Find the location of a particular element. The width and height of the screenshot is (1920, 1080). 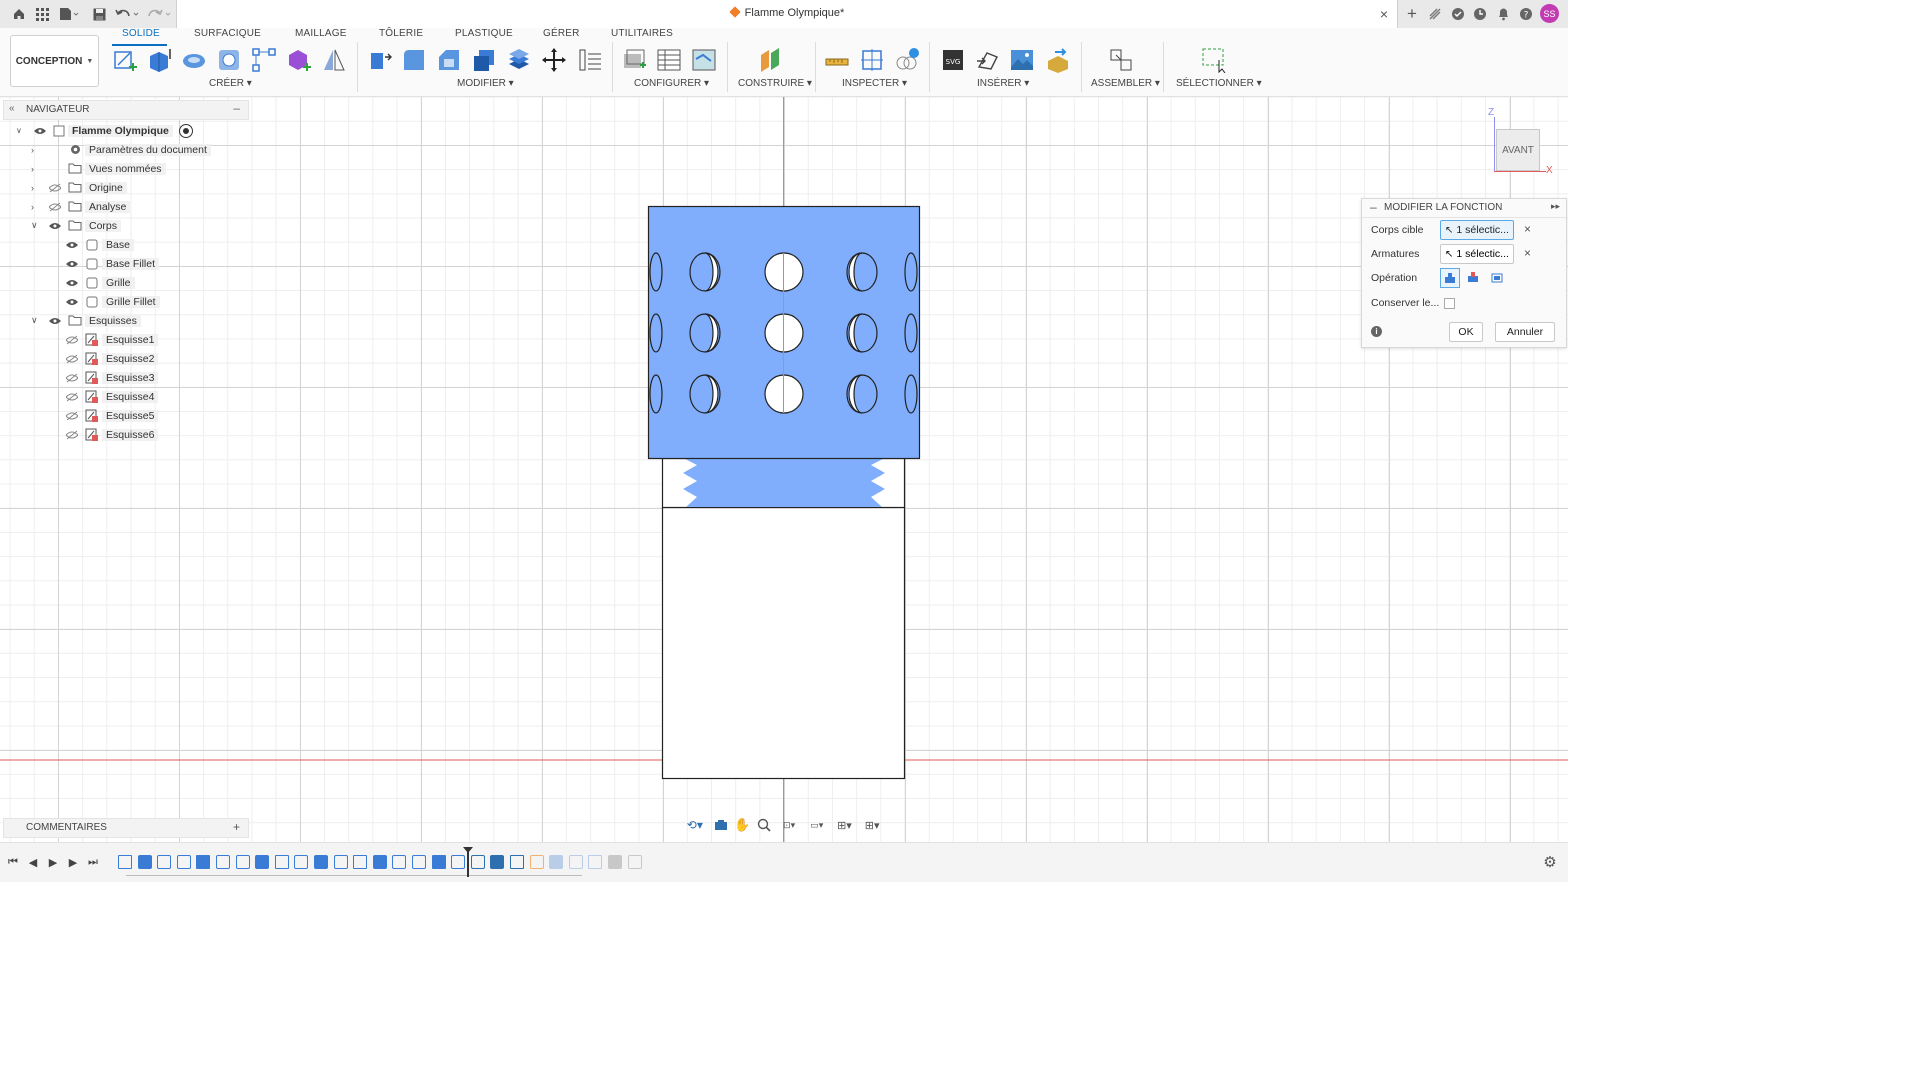

section-analysis-icon is located at coordinates (872, 60).